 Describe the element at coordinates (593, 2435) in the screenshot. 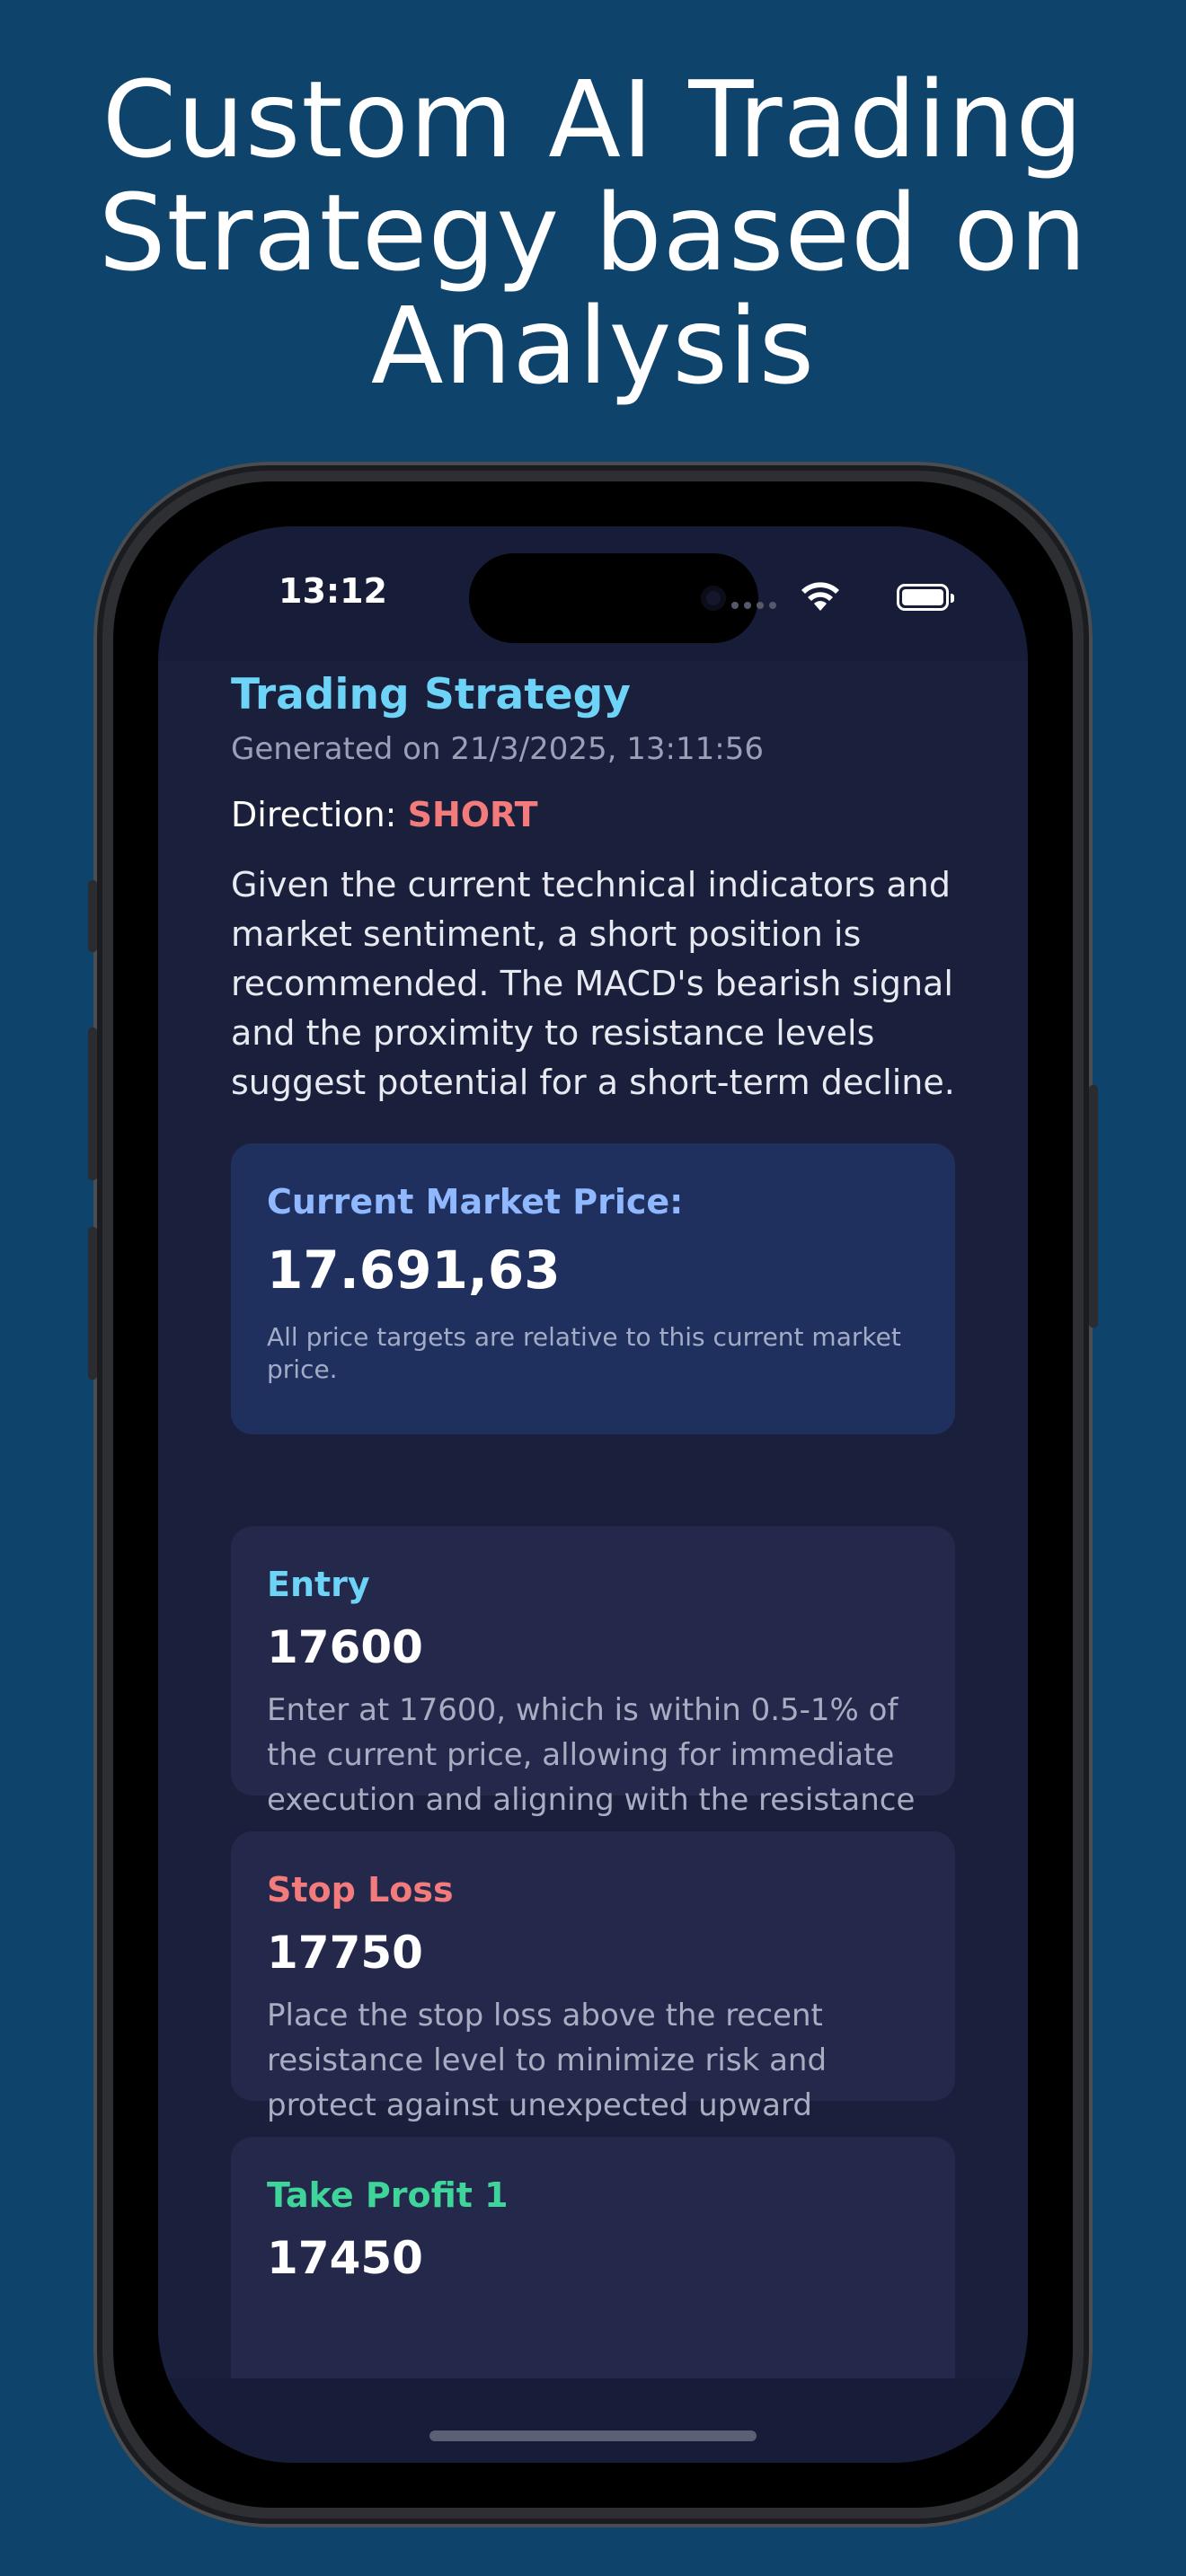

I see `home-indicator` at that location.